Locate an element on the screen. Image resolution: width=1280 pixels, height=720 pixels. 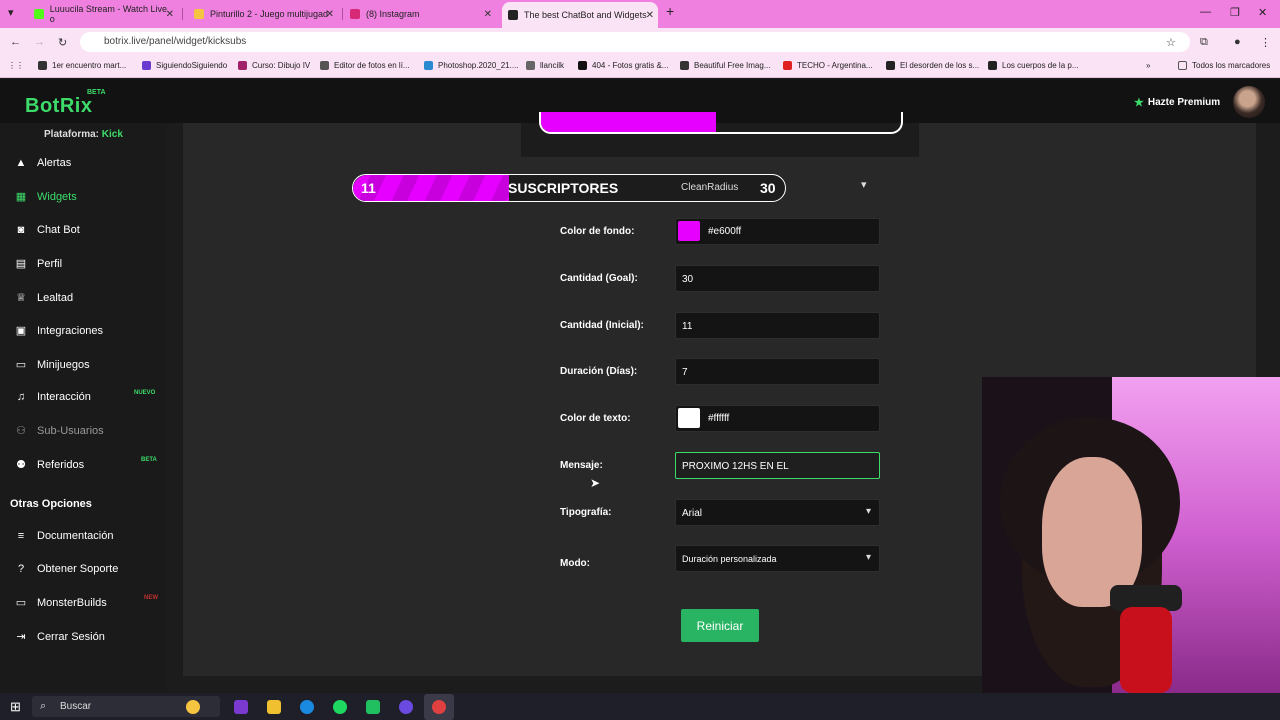
back-icon: ← is located at coordinates (15, 42).